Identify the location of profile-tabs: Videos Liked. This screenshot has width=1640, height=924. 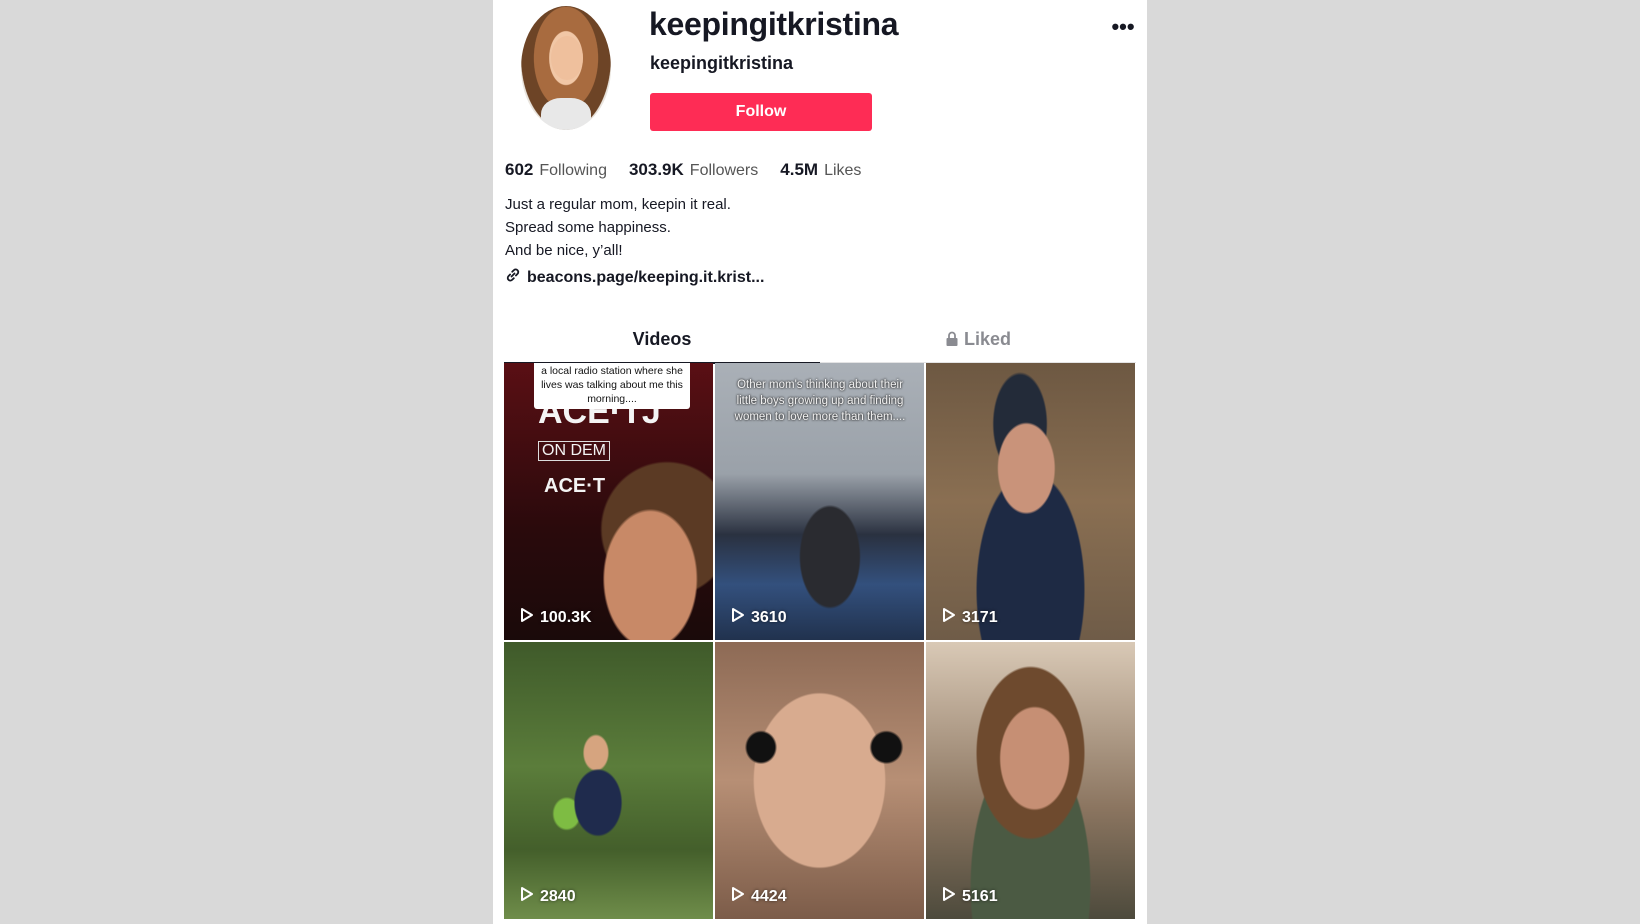
(820, 341).